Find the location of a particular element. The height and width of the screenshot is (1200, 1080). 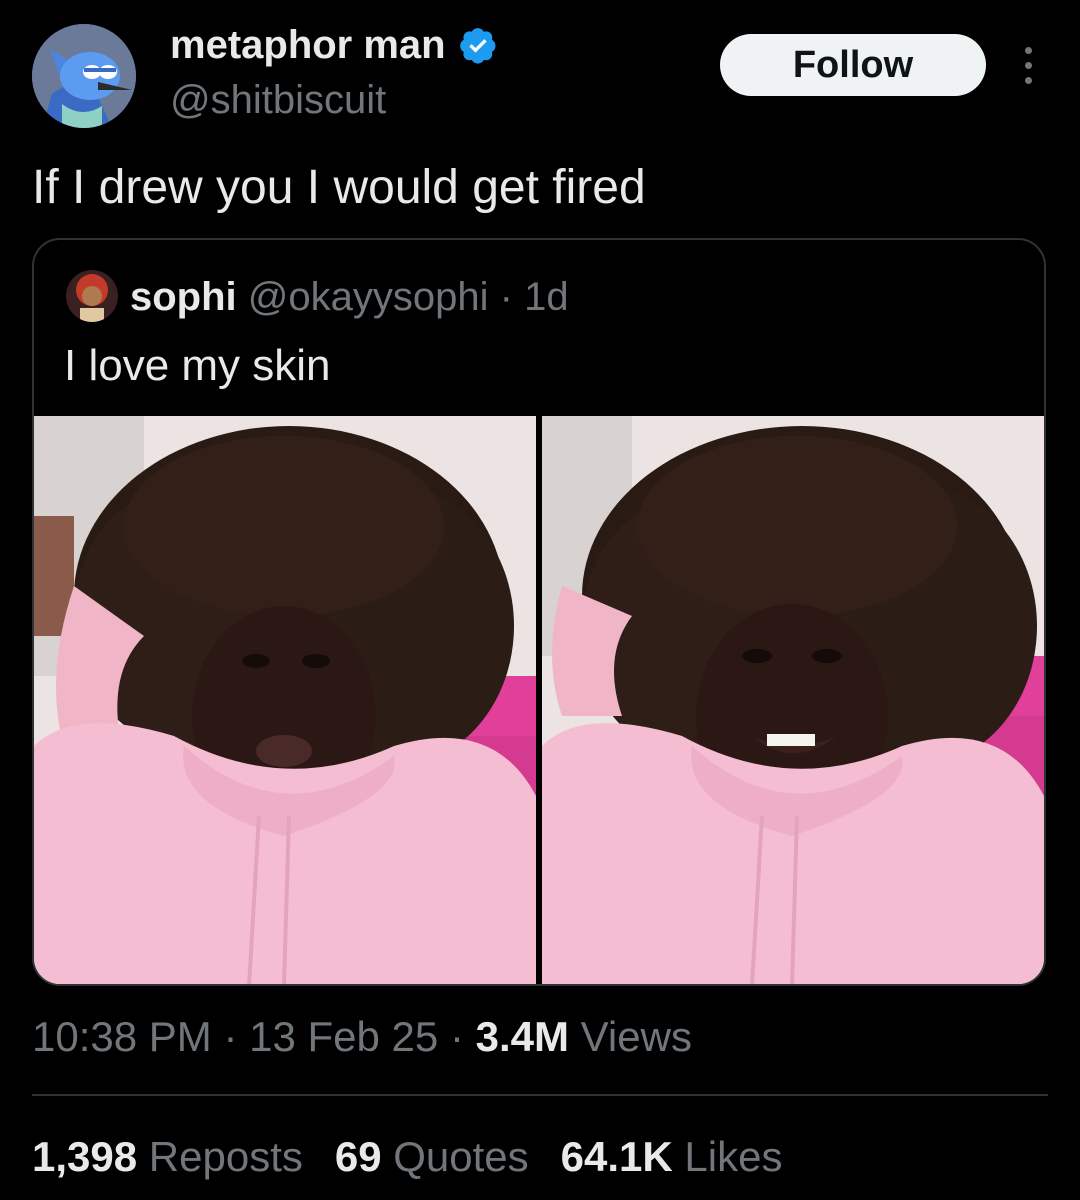

quotes-label: Quotes is located at coordinates (461, 1156).